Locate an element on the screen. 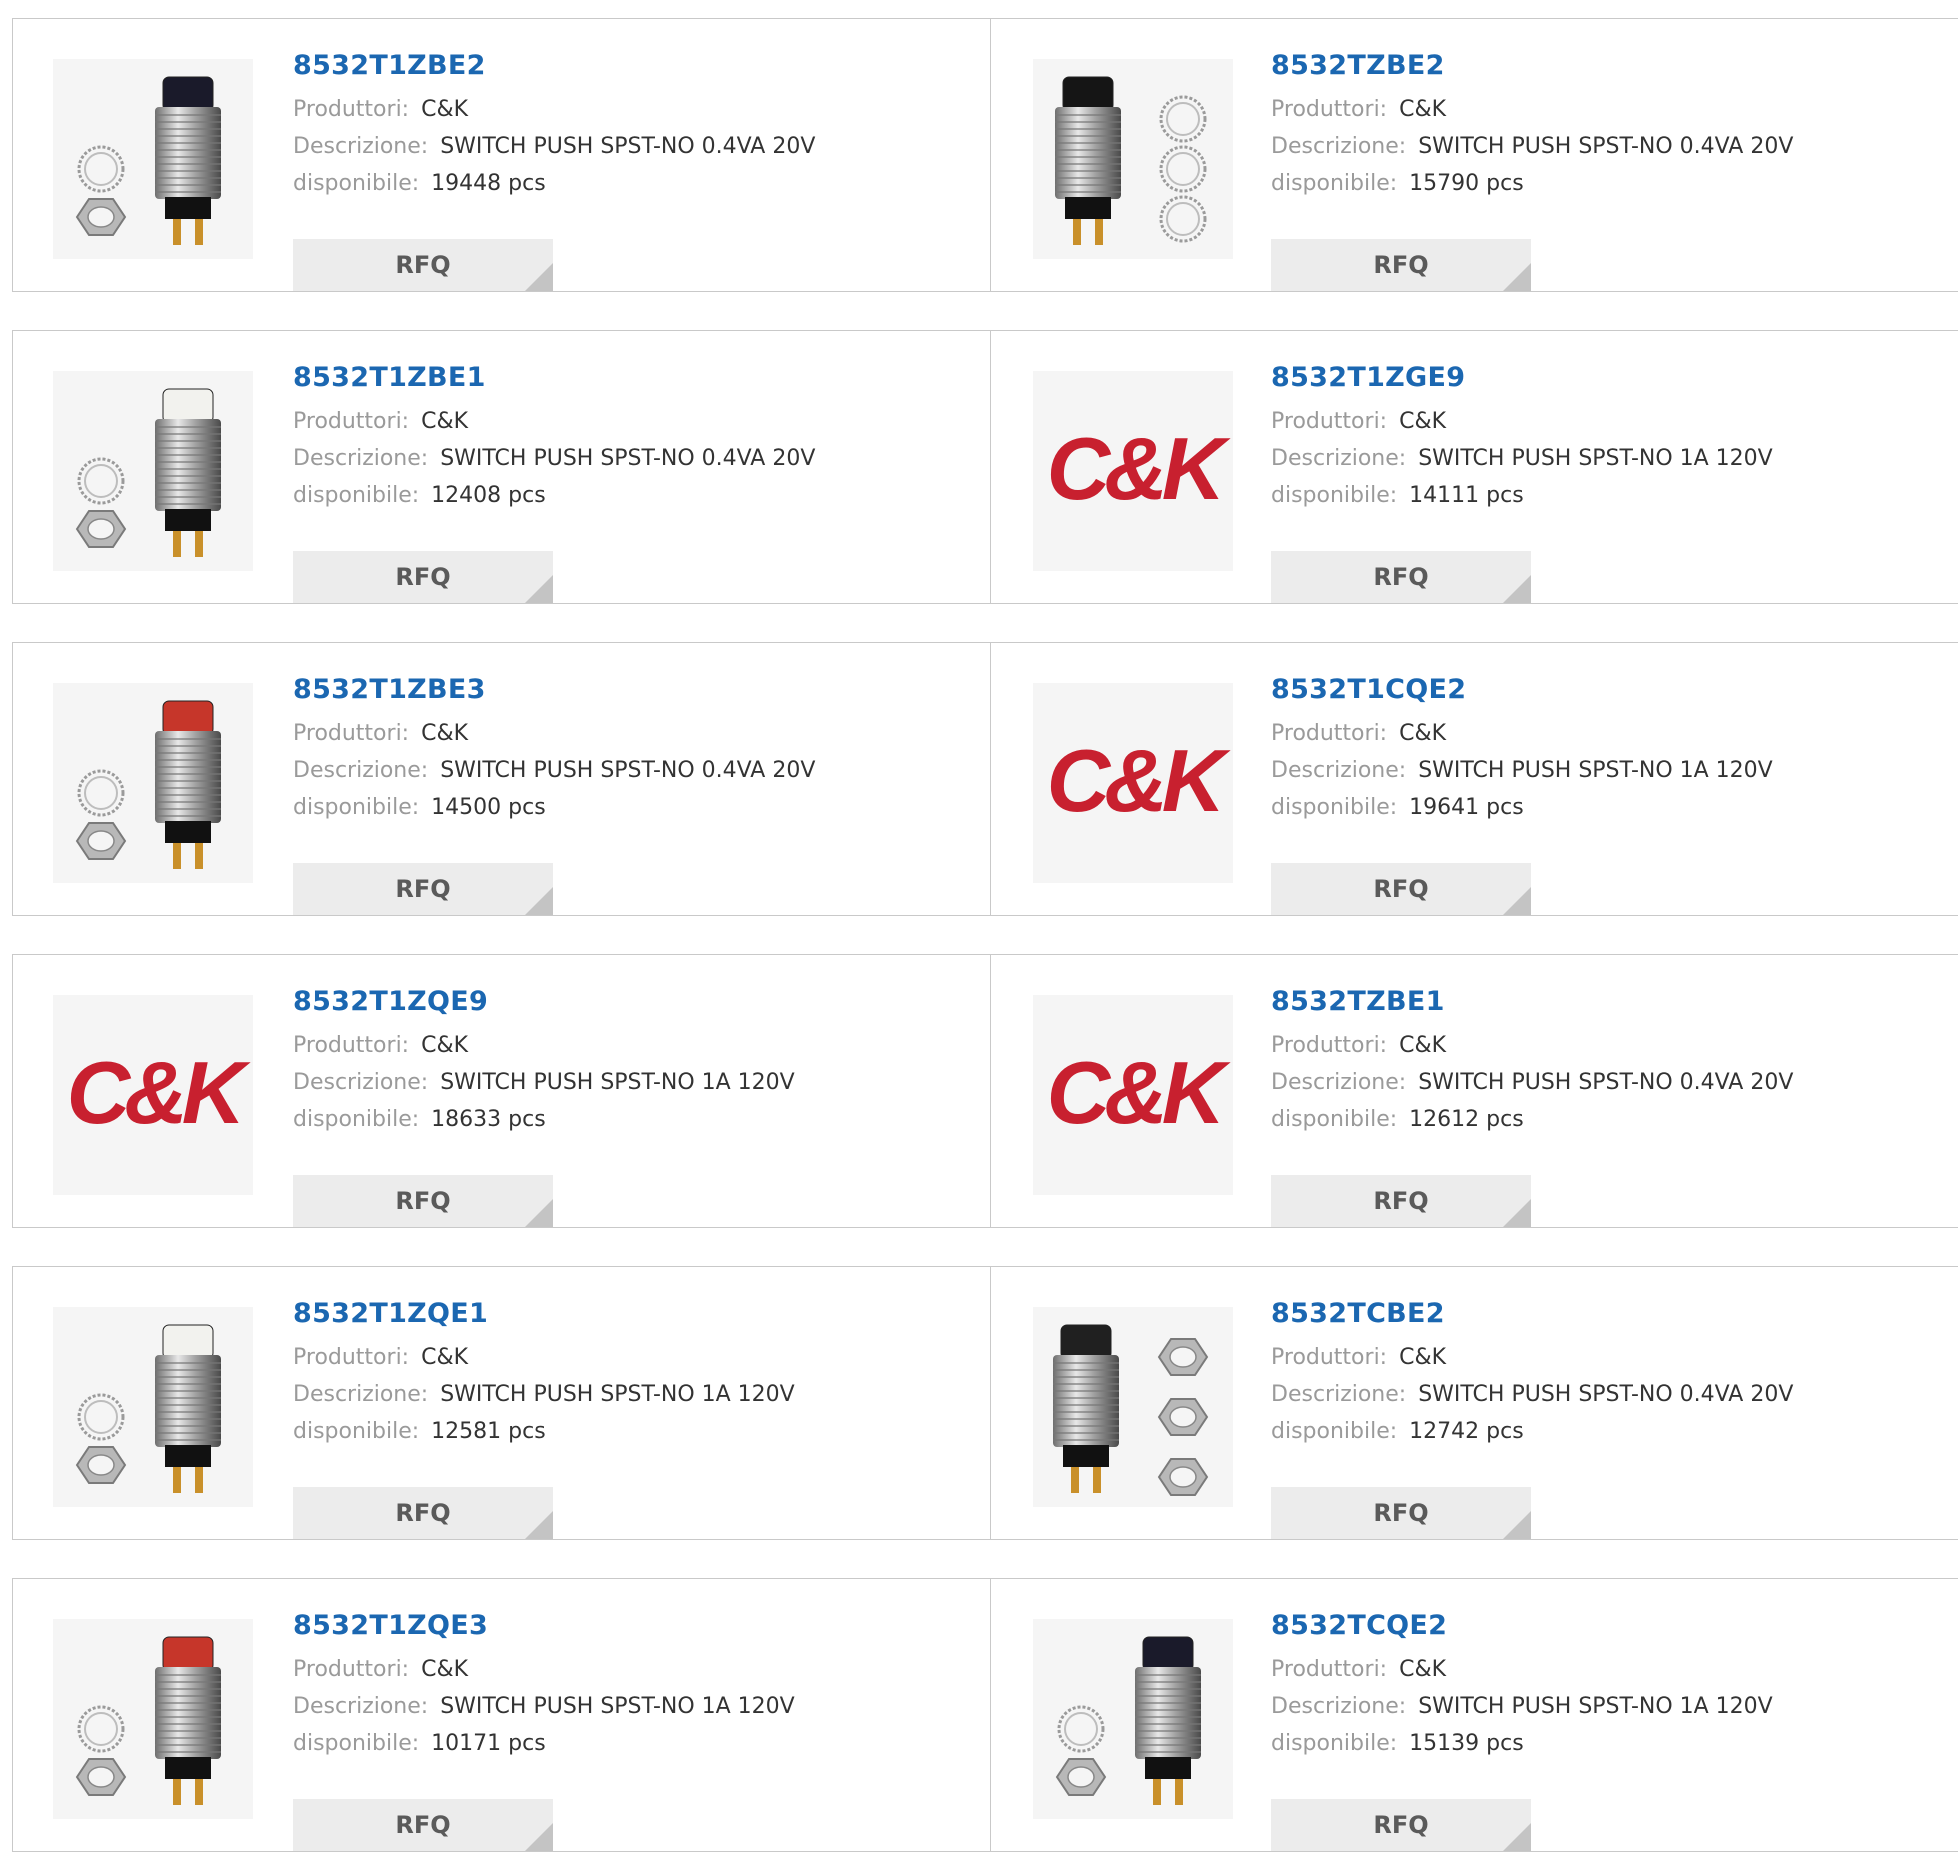 The image size is (1958, 1854). part-number-link: 8532TZBE1 is located at coordinates (1358, 1002).